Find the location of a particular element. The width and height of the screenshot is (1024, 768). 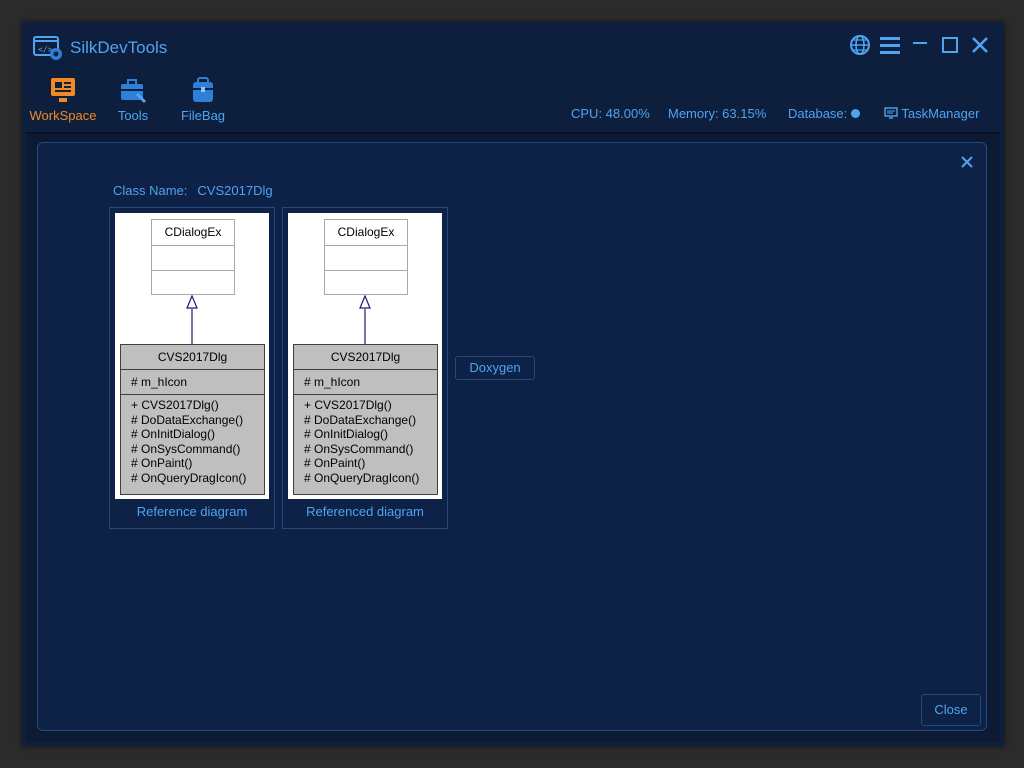

toolbar-item-workspace: WorkSpace is located at coordinates (63, 99).